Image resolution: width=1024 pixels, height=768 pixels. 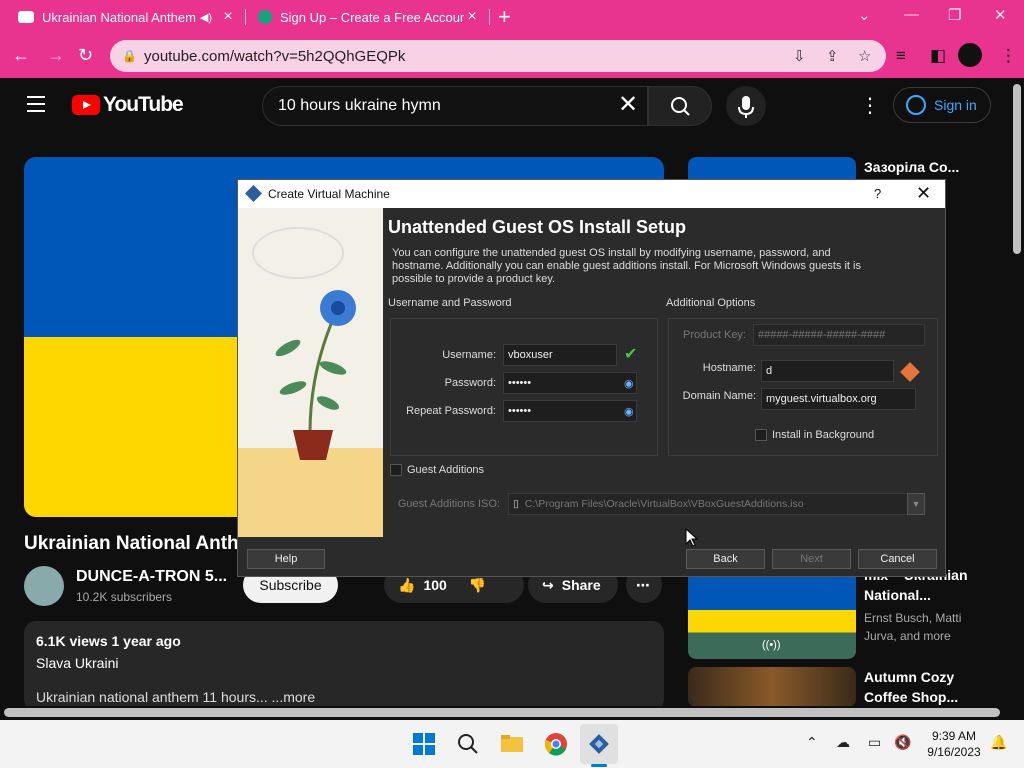 I want to click on group-label-options: Additional Options, so click(x=711, y=303).